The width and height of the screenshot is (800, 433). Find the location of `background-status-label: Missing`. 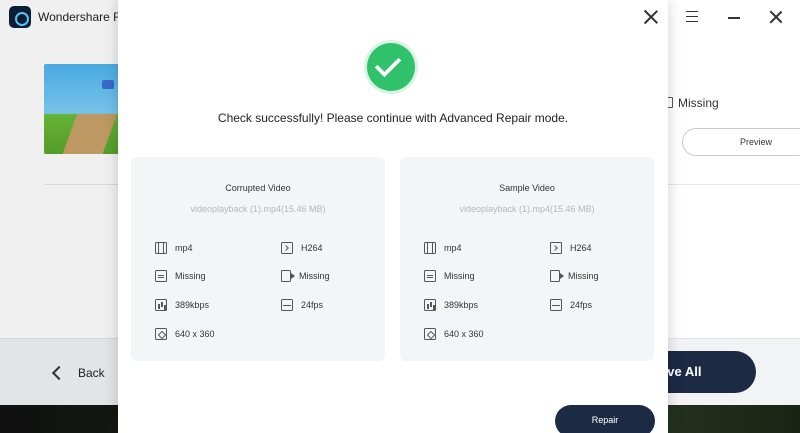

background-status-label: Missing is located at coordinates (698, 103).